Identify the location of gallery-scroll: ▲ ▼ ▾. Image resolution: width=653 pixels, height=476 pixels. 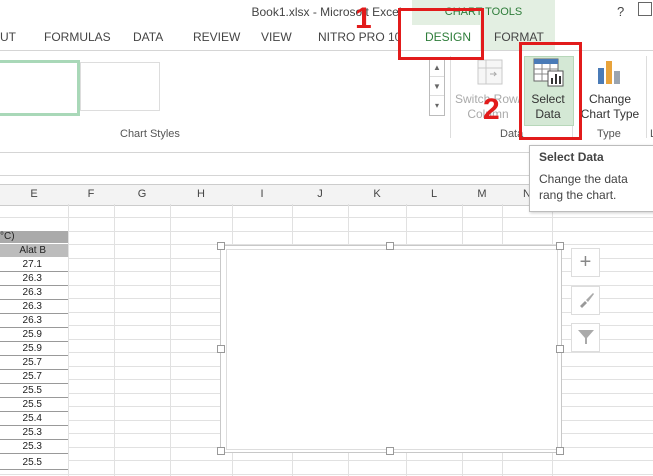
(437, 86).